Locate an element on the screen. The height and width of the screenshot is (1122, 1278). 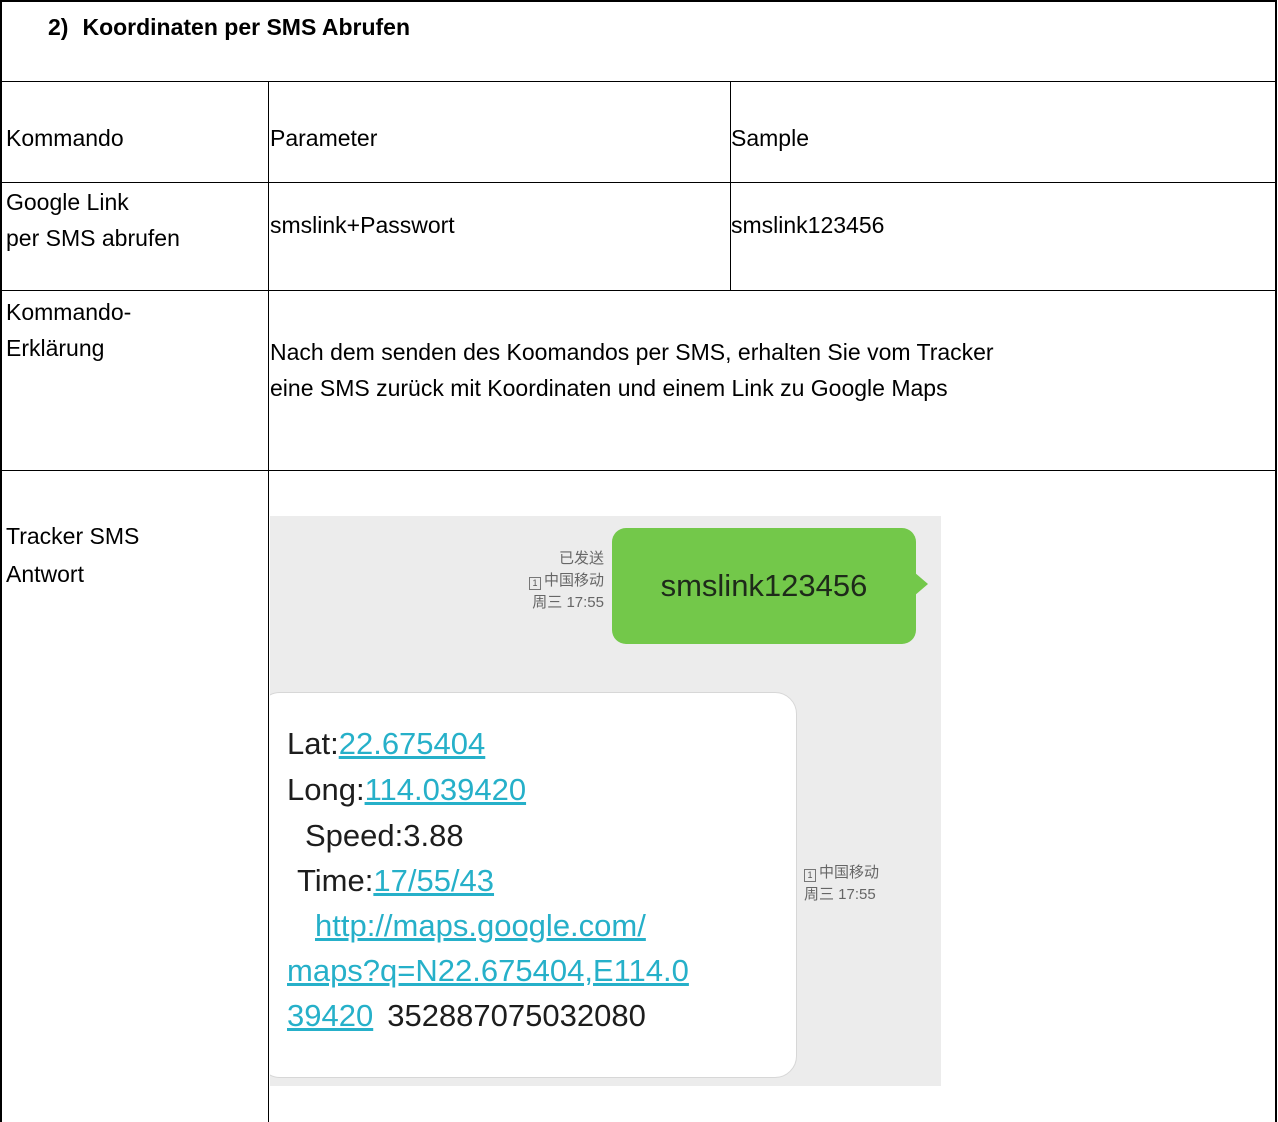
sample-value: smslink123456 is located at coordinates (808, 225).